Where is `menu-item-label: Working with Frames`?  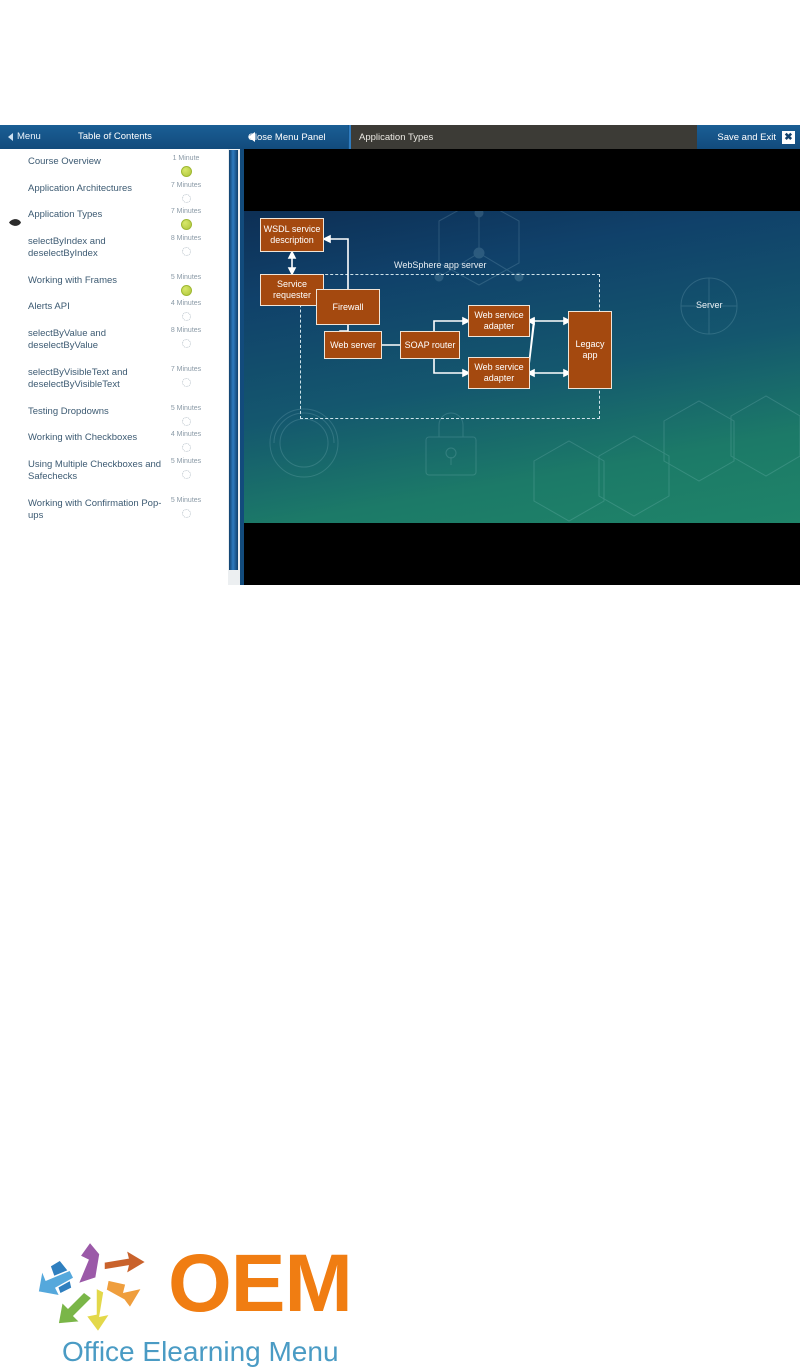
menu-item-label: Working with Frames is located at coordinates (73, 280).